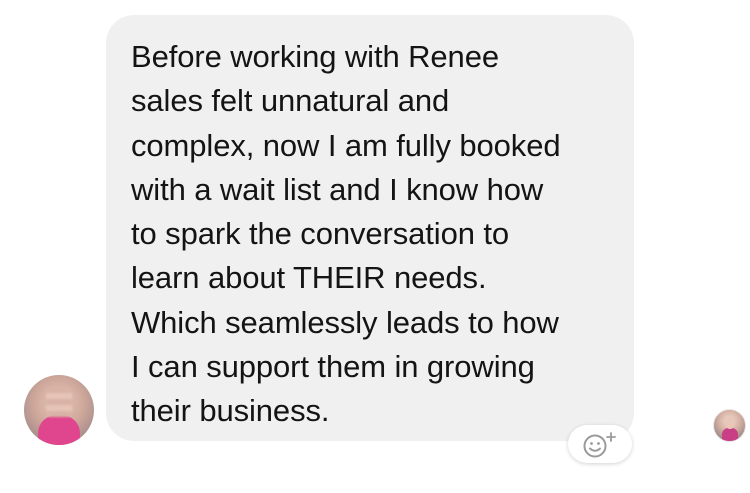 The width and height of the screenshot is (750, 493). I want to click on message-line: sales felt unnatural and, so click(290, 101).